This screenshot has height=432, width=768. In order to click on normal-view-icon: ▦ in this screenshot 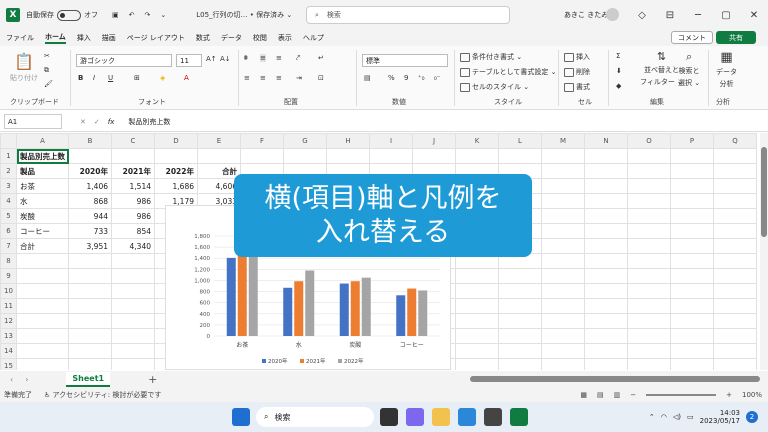, I will do `click(583, 395)`.